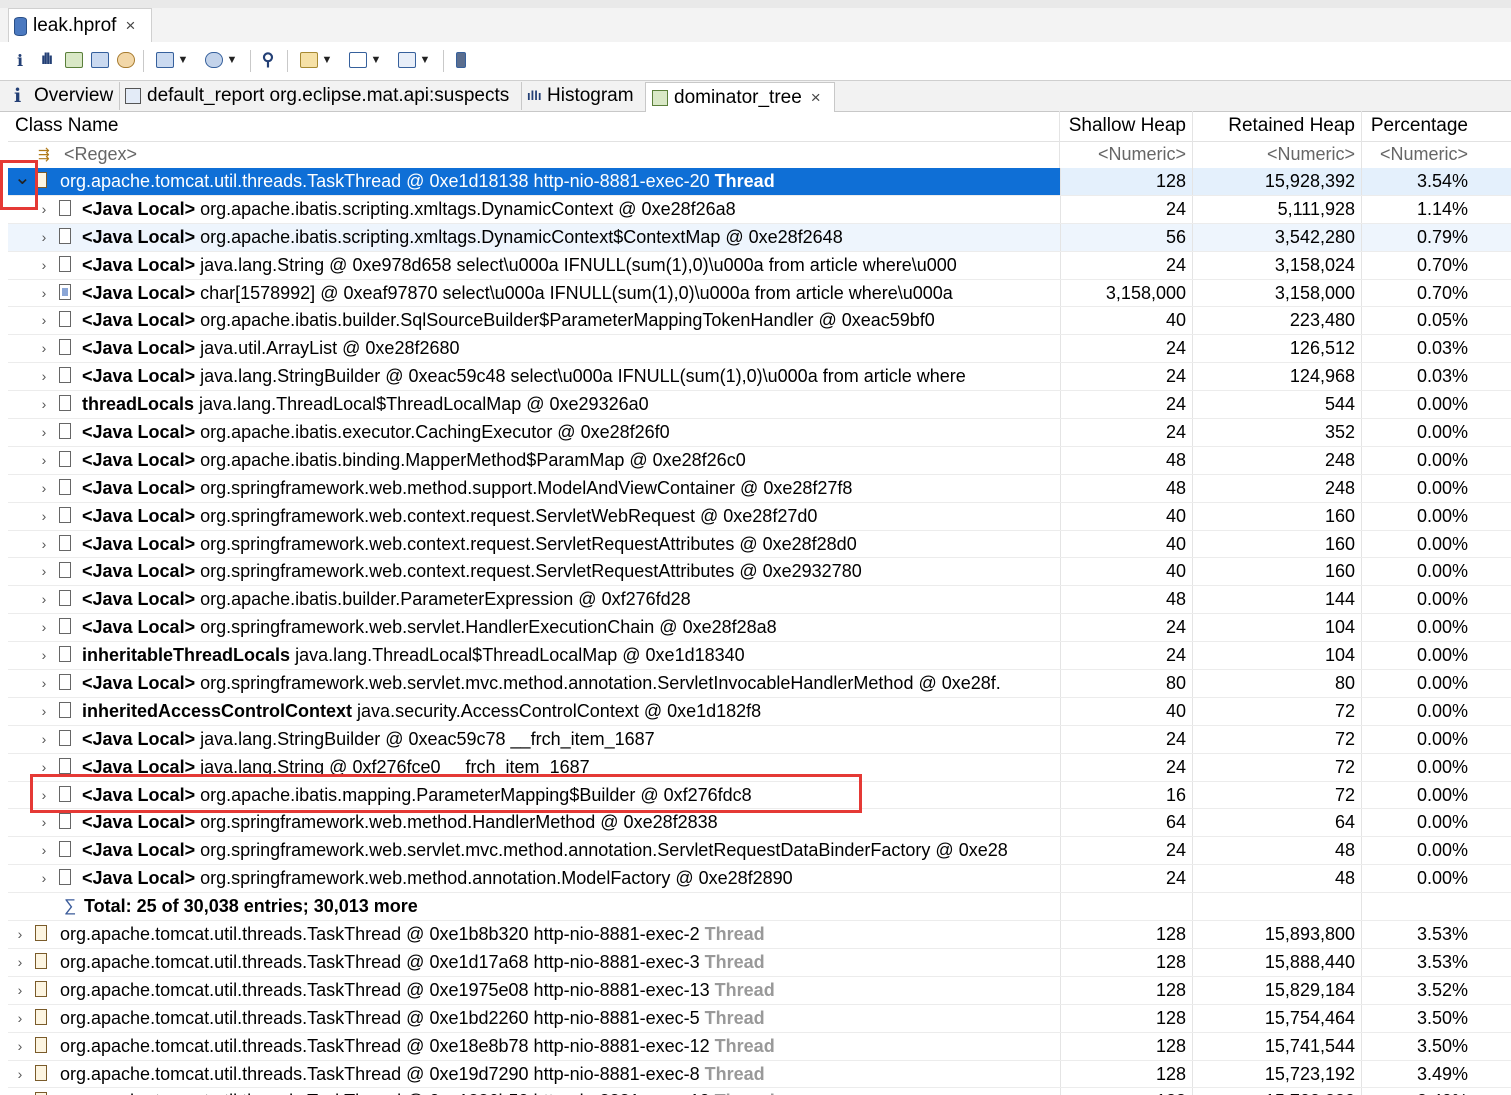 This screenshot has height=1095, width=1511. What do you see at coordinates (64, 96) in the screenshot?
I see `tab-overview: i Overview` at bounding box center [64, 96].